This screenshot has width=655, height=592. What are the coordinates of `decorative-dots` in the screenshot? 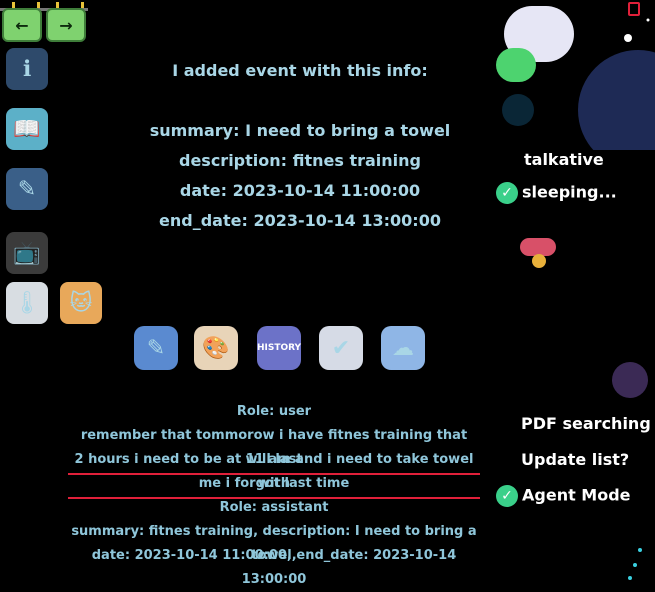 It's located at (630, 471).